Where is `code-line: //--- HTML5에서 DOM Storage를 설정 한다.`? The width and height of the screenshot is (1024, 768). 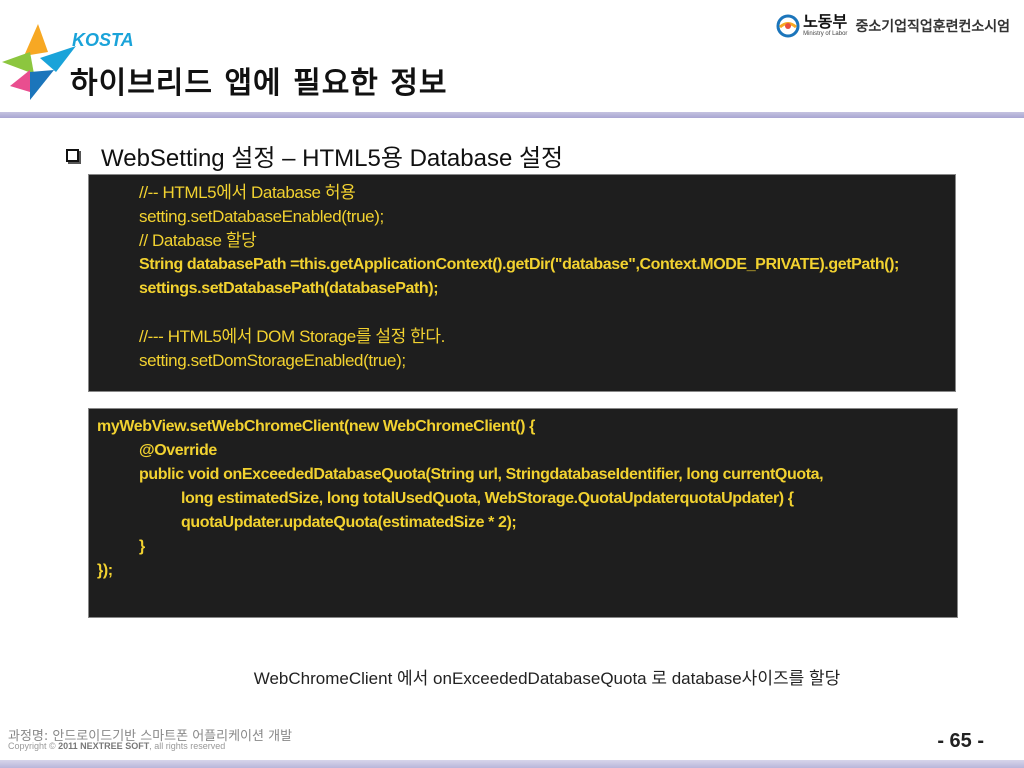
code-line: //--- HTML5에서 DOM Storage를 설정 한다. is located at coordinates (292, 336).